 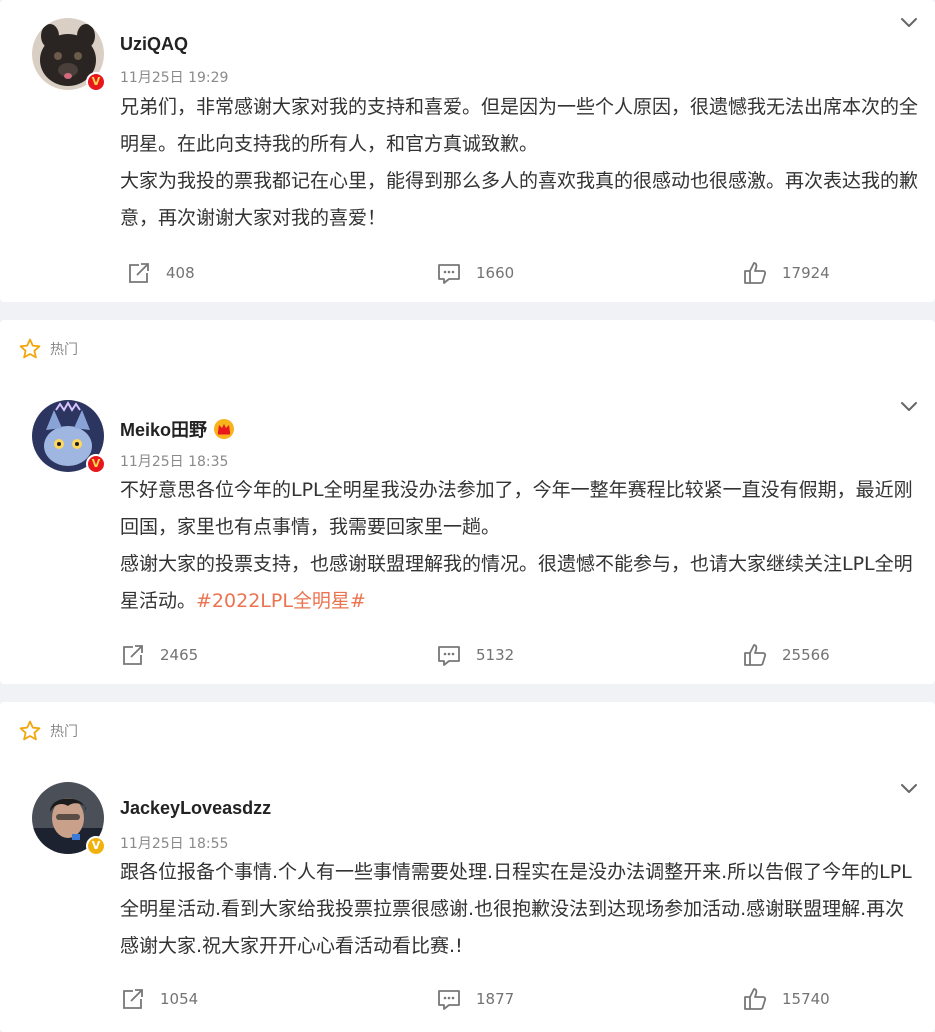 What do you see at coordinates (159, 999) in the screenshot?
I see `repost-button: 1054` at bounding box center [159, 999].